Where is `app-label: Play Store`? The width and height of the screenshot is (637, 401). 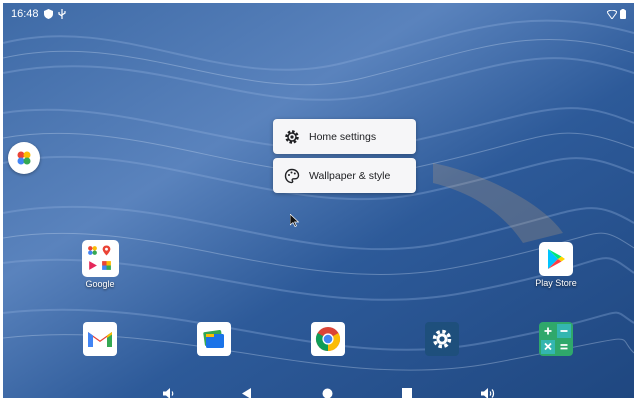 app-label: Play Store is located at coordinates (556, 283).